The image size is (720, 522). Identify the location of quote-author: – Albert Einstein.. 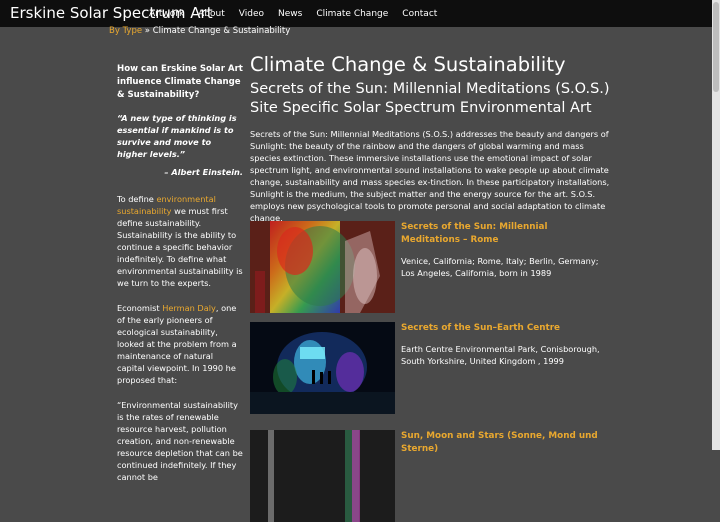
(203, 172).